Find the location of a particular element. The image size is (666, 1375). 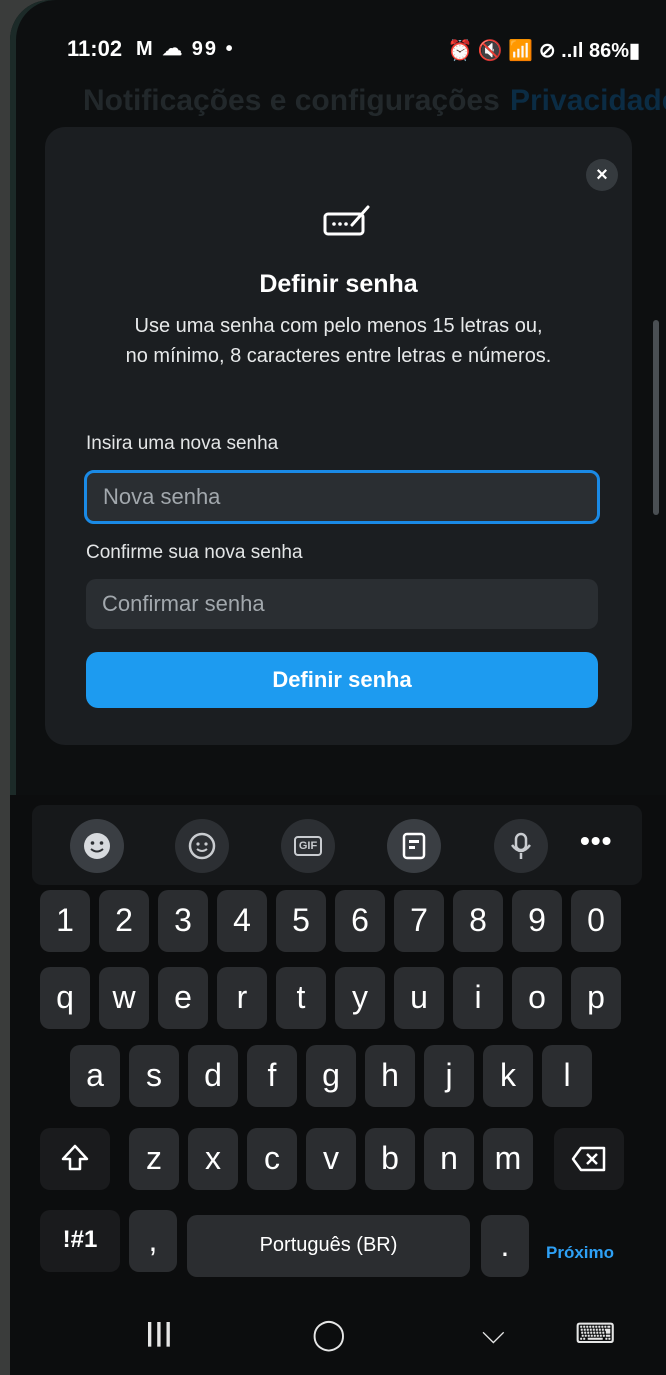

status-time: 11:02 is located at coordinates (95, 48).